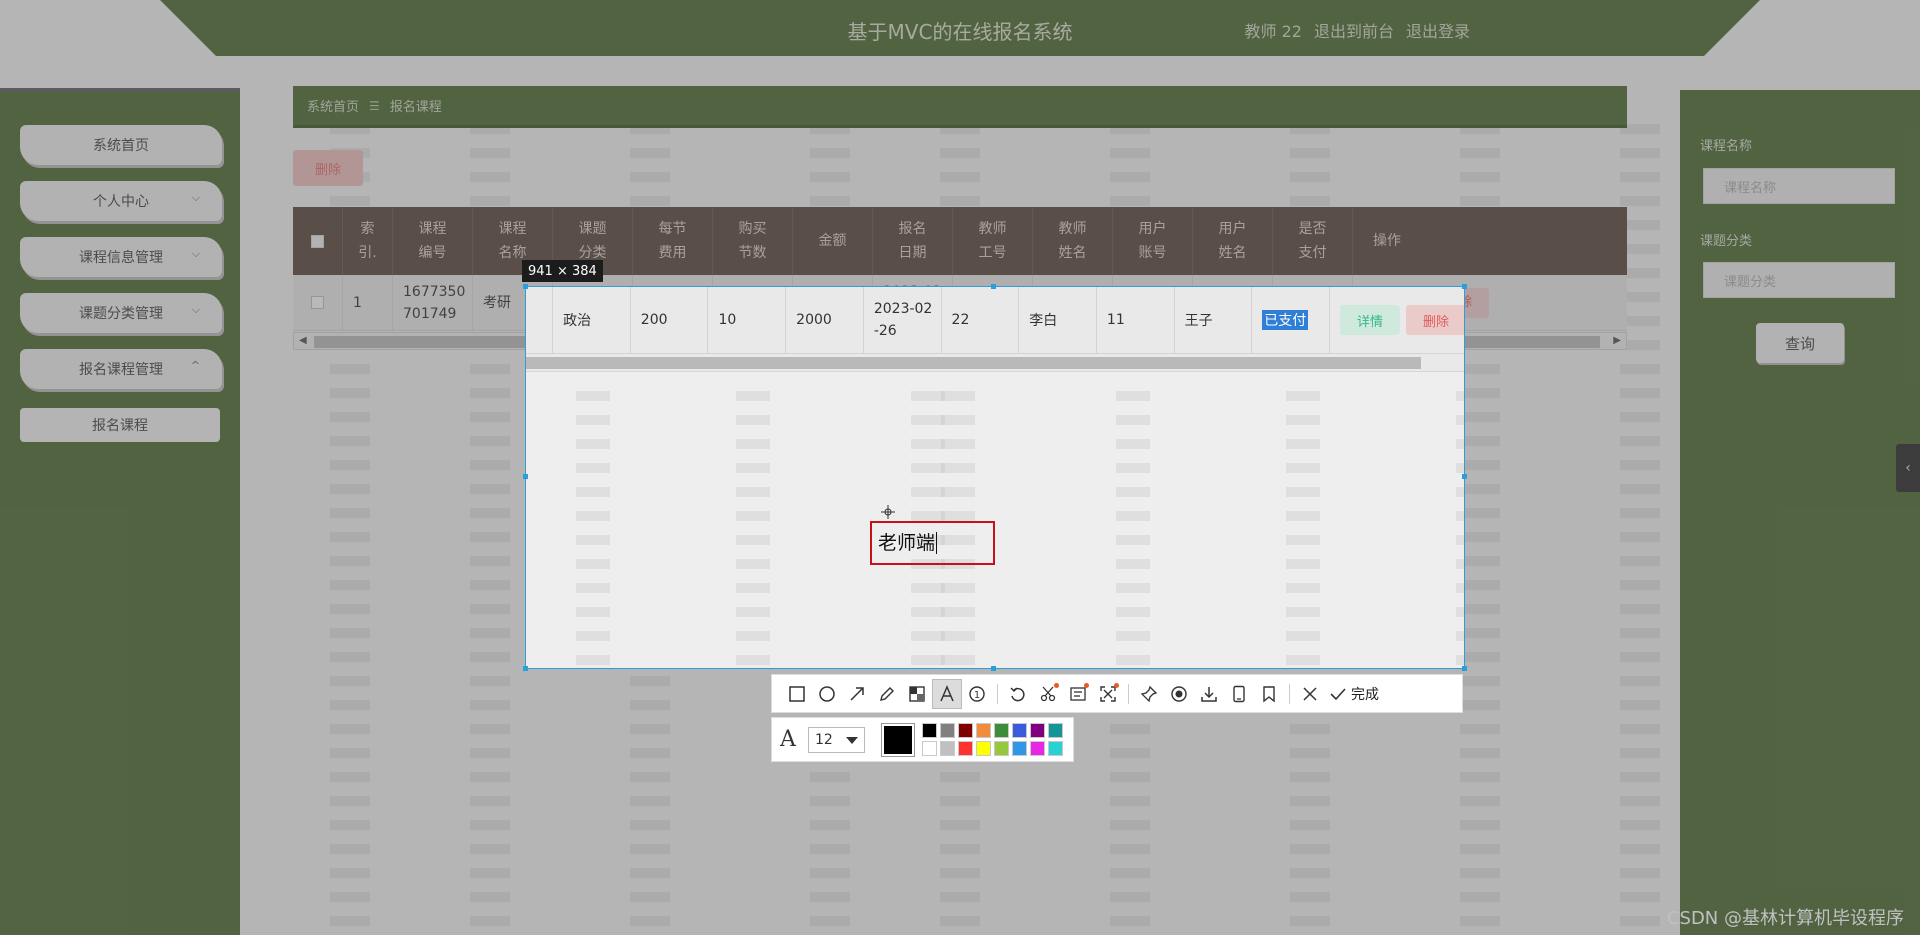 This screenshot has height=935, width=1920. What do you see at coordinates (317, 241) in the screenshot?
I see `select-all-checkbox` at bounding box center [317, 241].